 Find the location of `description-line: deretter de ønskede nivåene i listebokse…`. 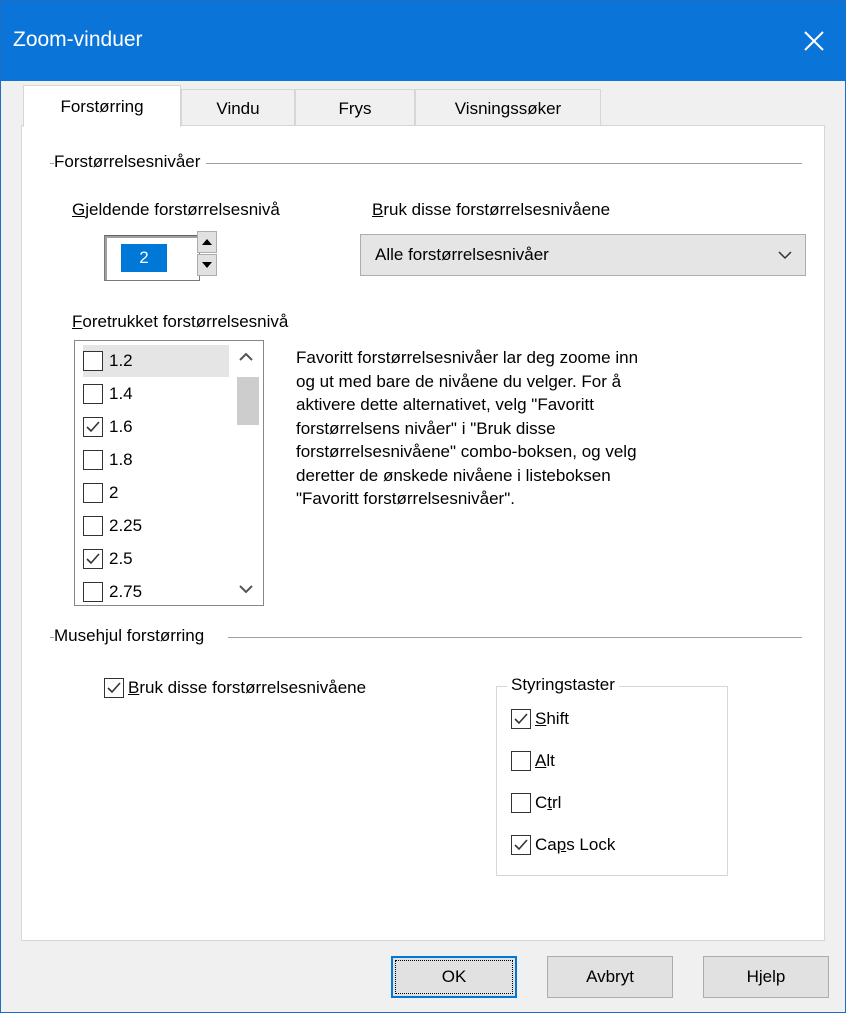

description-line: deretter de ønskede nivåene i listebokse… is located at coordinates (453, 475).